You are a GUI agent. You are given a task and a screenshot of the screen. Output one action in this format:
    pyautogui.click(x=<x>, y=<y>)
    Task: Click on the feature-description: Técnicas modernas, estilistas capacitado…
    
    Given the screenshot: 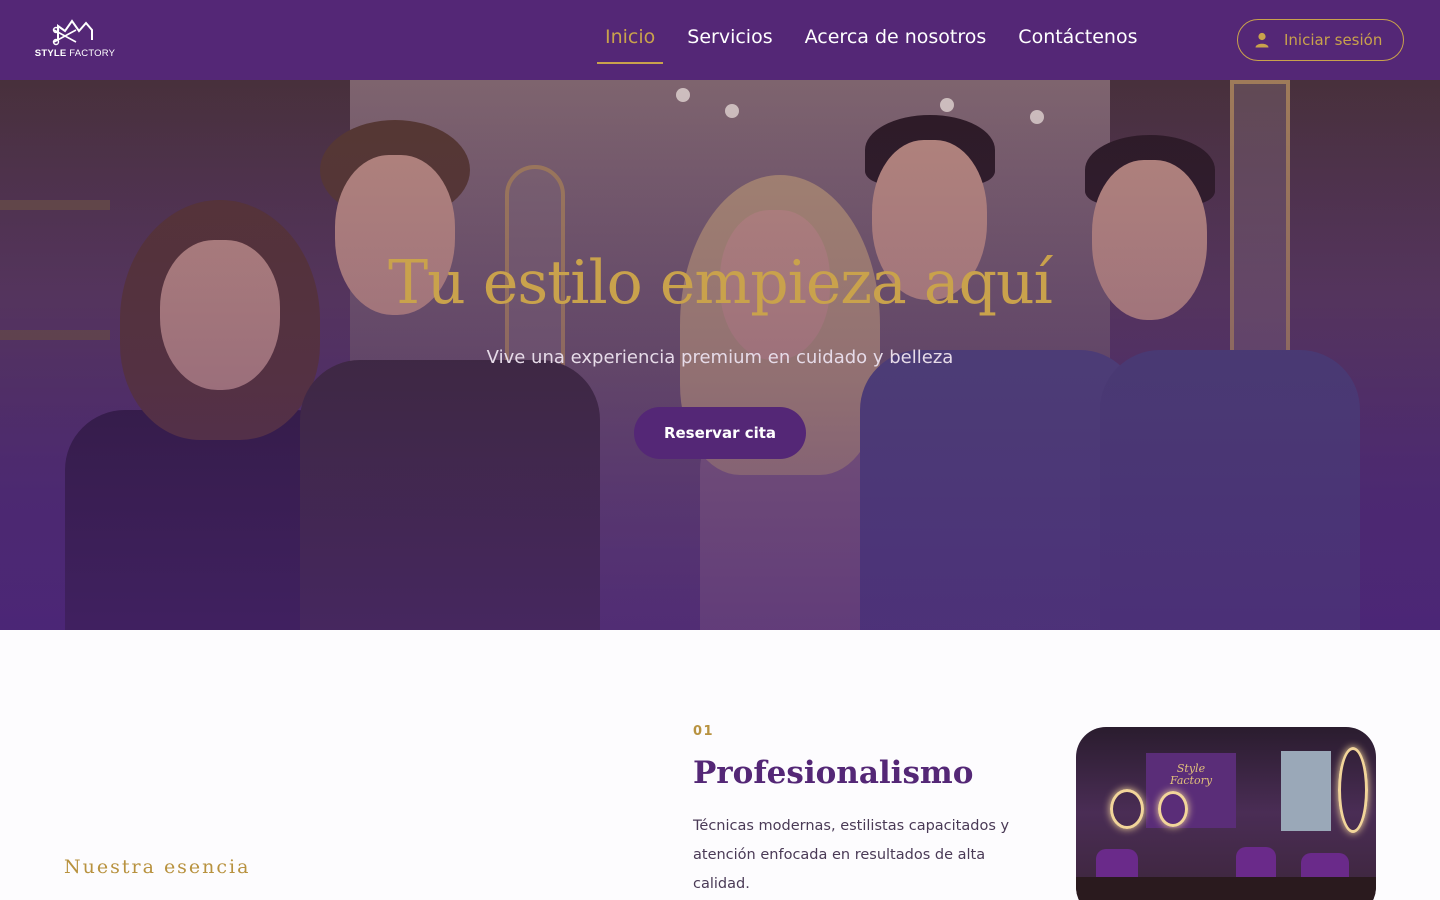 What is the action you would take?
    pyautogui.click(x=851, y=855)
    